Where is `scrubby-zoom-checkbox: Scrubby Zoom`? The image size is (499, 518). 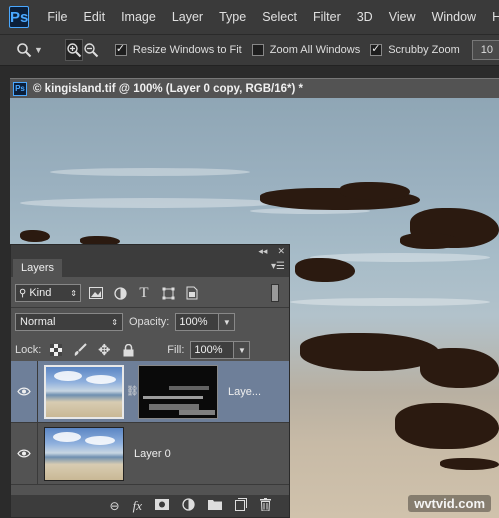 scrubby-zoom-checkbox: Scrubby Zoom is located at coordinates (415, 49).